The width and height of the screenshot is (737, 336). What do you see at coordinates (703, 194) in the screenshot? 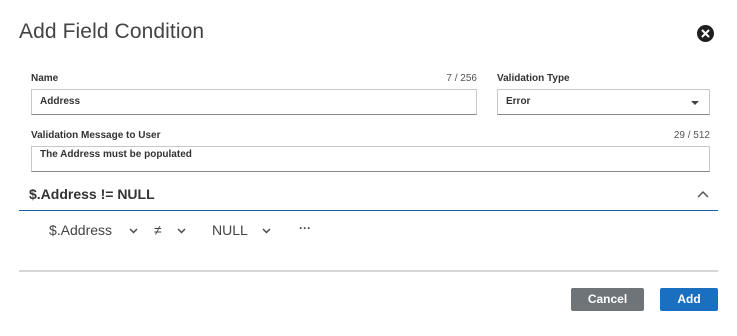
I see `chevron-up-icon` at bounding box center [703, 194].